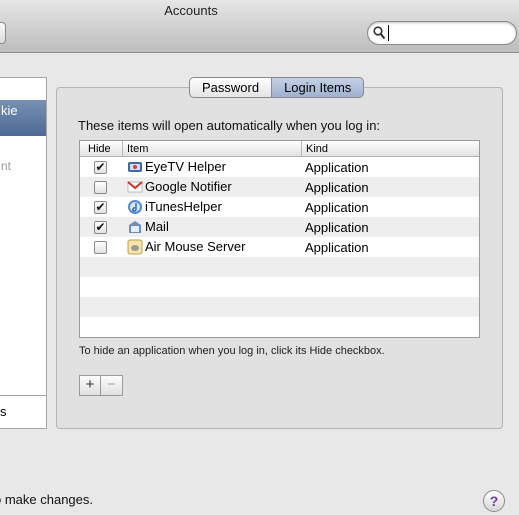 The image size is (519, 515). Describe the element at coordinates (135, 207) in the screenshot. I see `itunes-icon` at that location.